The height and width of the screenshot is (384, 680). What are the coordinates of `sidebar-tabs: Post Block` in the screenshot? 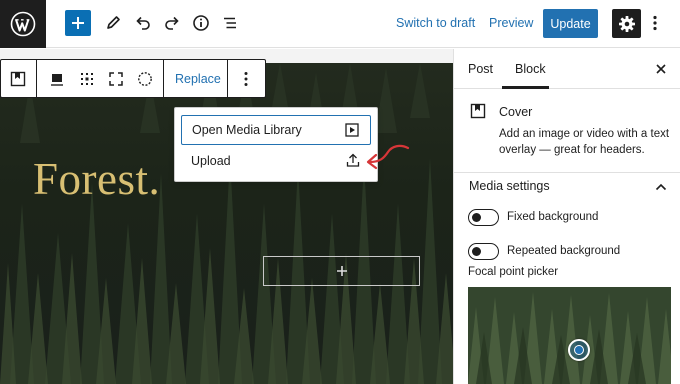 It's located at (567, 69).